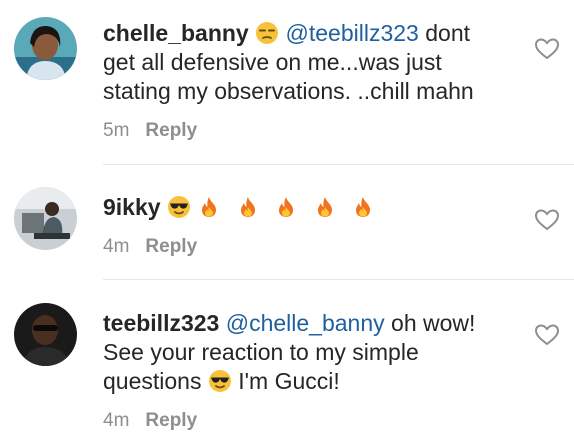 Image resolution: width=574 pixels, height=434 pixels. What do you see at coordinates (289, 381) in the screenshot?
I see `comment-text: I'm Gucci!` at bounding box center [289, 381].